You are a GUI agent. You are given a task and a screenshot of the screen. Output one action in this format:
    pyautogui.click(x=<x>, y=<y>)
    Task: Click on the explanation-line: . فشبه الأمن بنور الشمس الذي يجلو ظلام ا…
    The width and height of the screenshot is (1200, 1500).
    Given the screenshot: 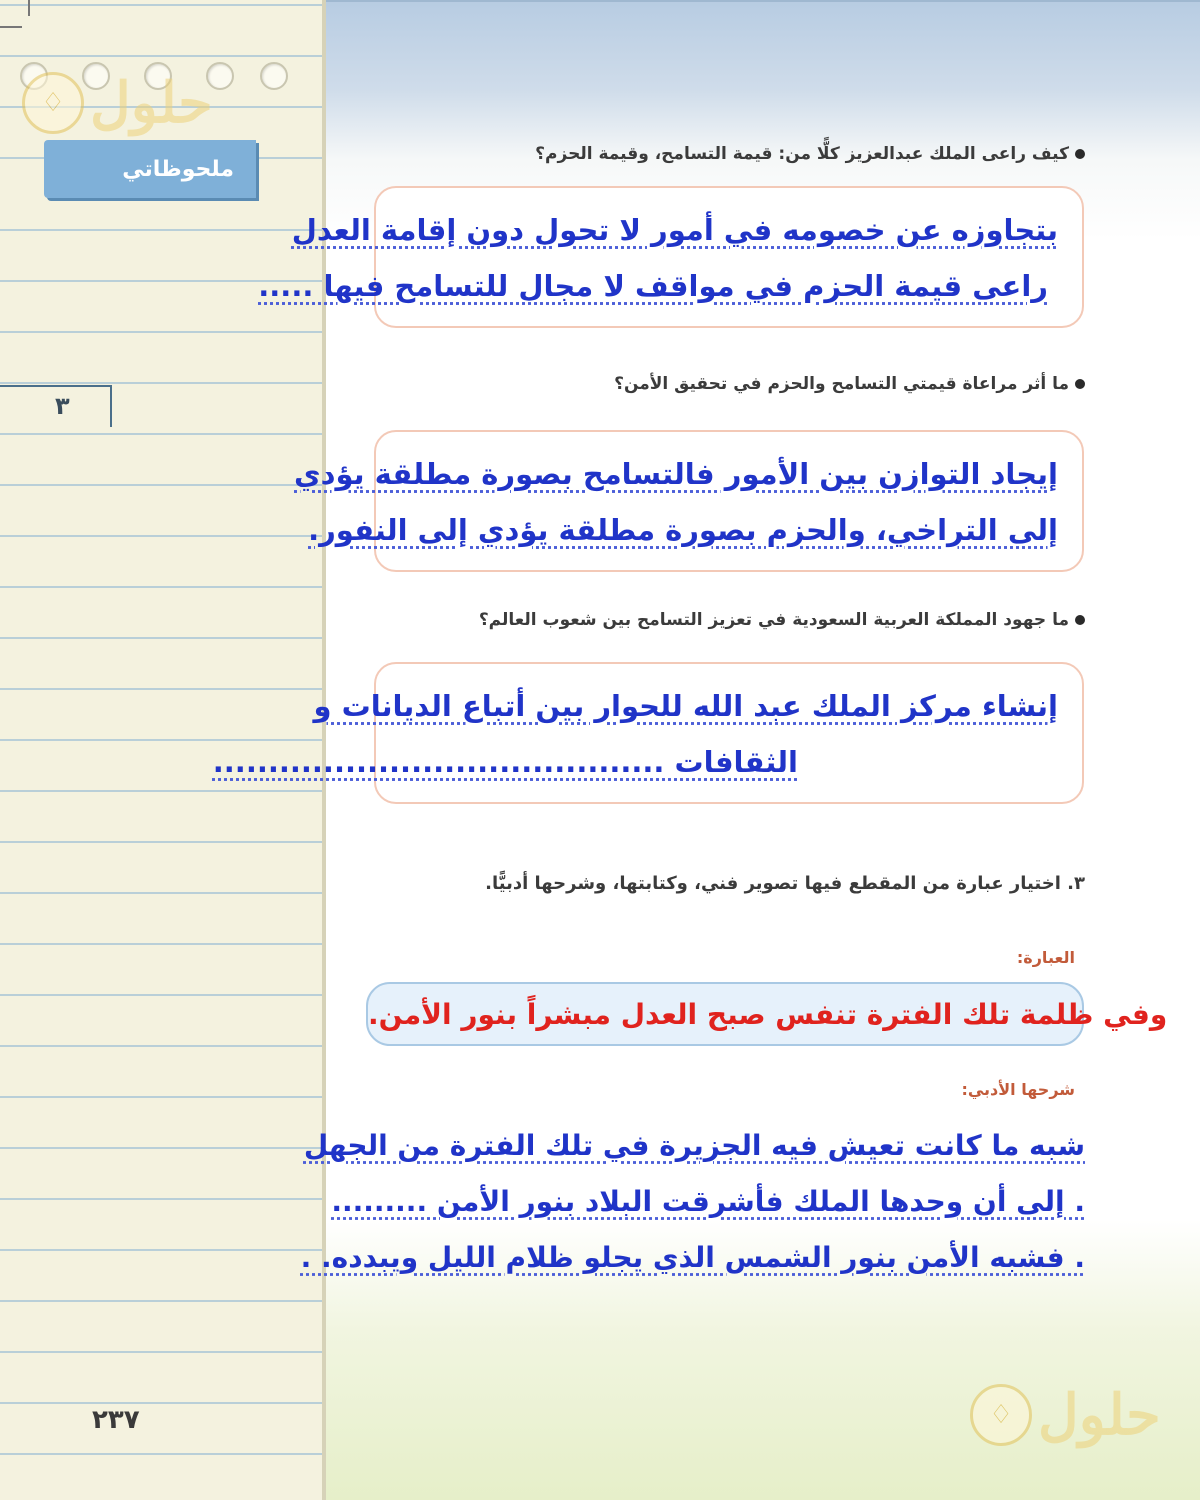 What is the action you would take?
    pyautogui.click(x=692, y=1257)
    